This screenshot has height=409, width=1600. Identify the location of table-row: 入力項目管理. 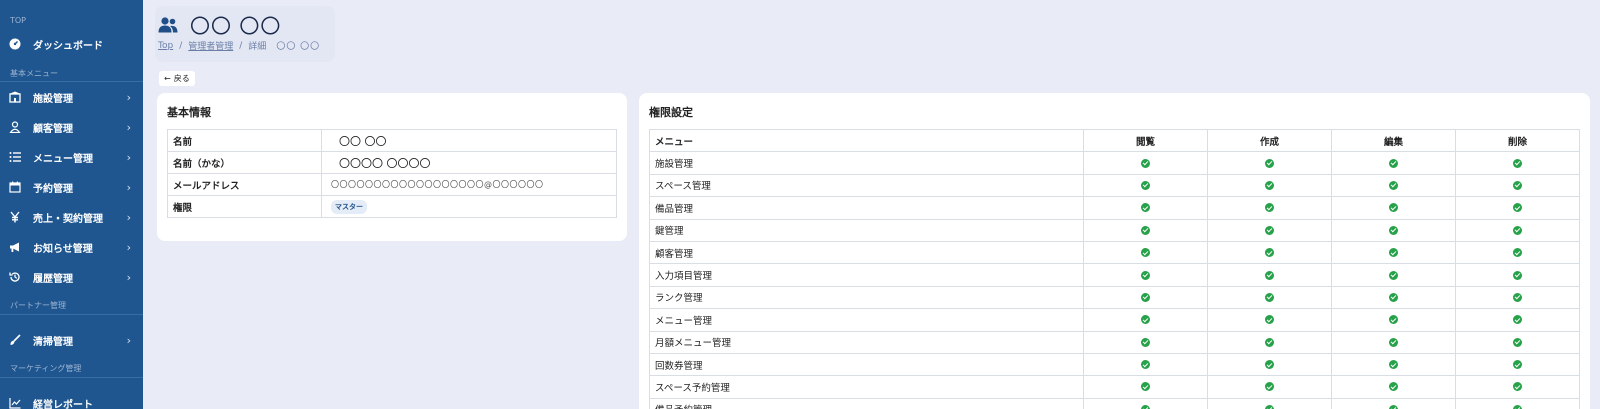
(1114, 275).